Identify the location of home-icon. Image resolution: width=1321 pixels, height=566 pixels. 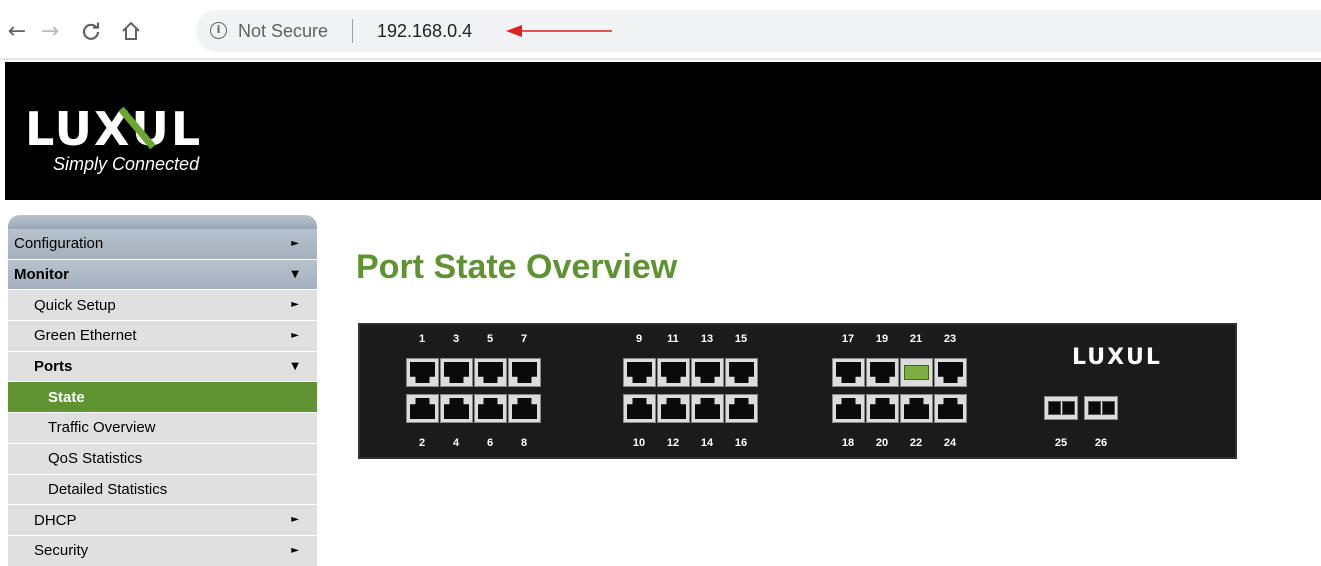
(131, 31).